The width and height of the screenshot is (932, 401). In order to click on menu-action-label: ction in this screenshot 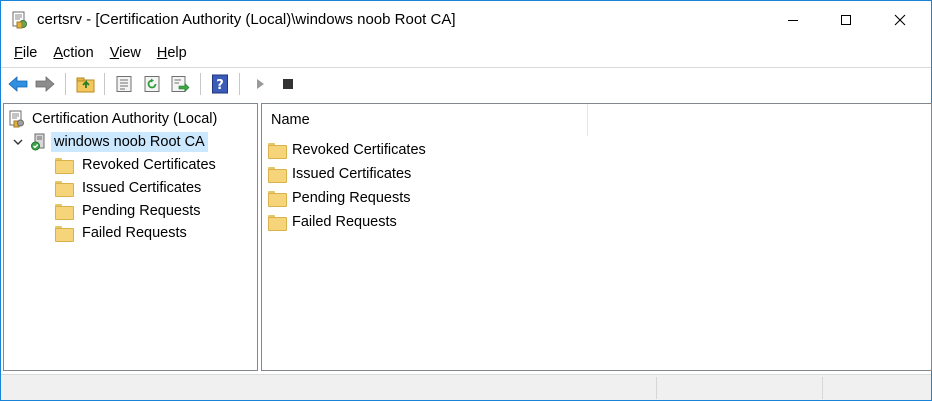, I will do `click(78, 53)`.